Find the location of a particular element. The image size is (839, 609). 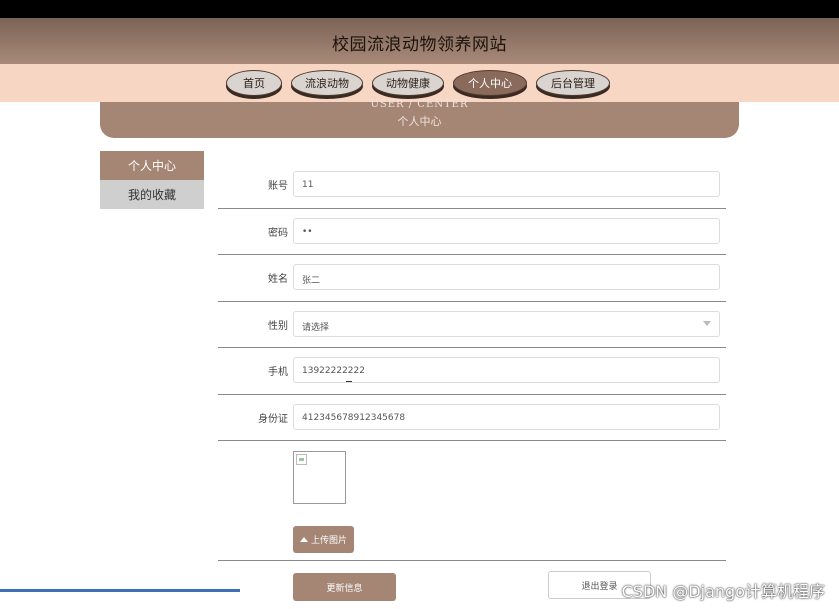

phone-input: 13922222222 is located at coordinates (506, 370).